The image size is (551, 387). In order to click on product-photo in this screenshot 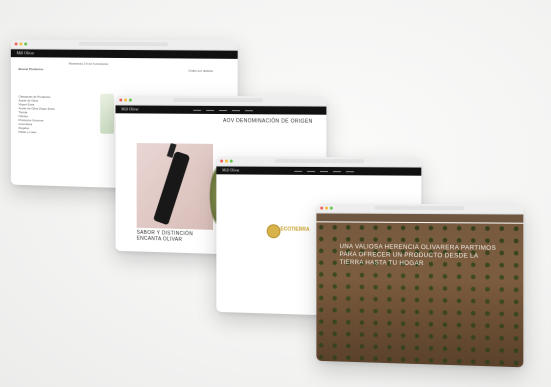, I will do `click(175, 186)`.